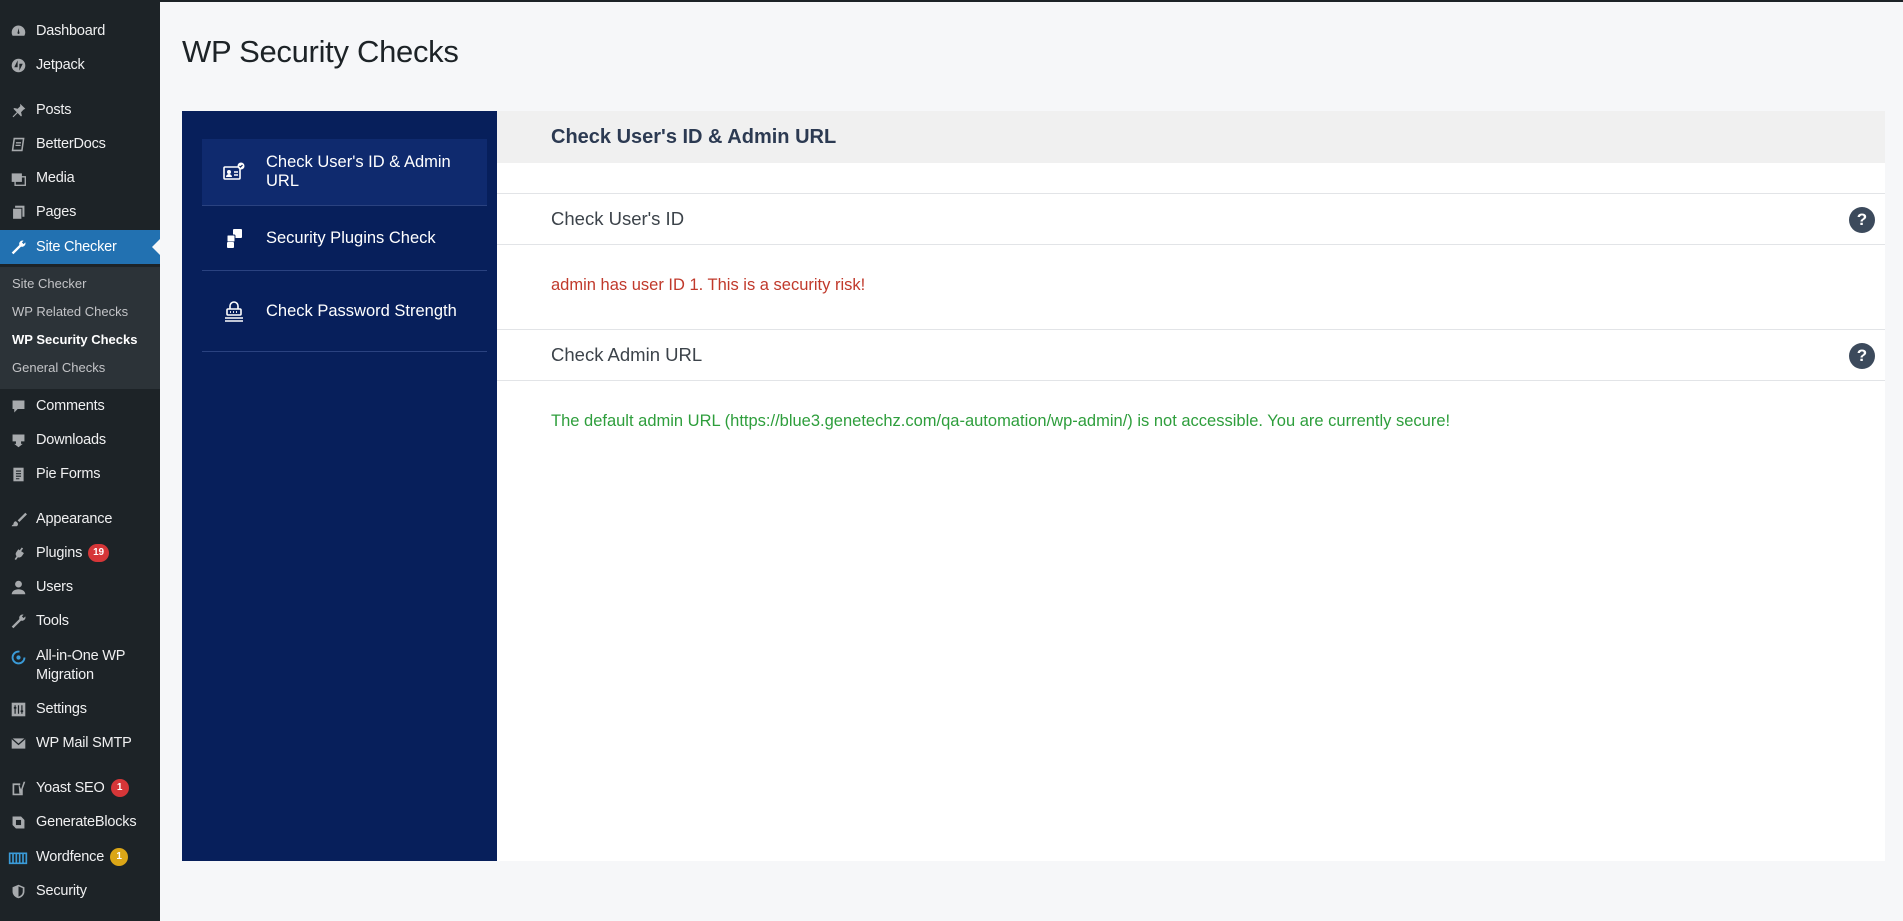 The height and width of the screenshot is (921, 1903). Describe the element at coordinates (18, 178) in the screenshot. I see `media-icon` at that location.